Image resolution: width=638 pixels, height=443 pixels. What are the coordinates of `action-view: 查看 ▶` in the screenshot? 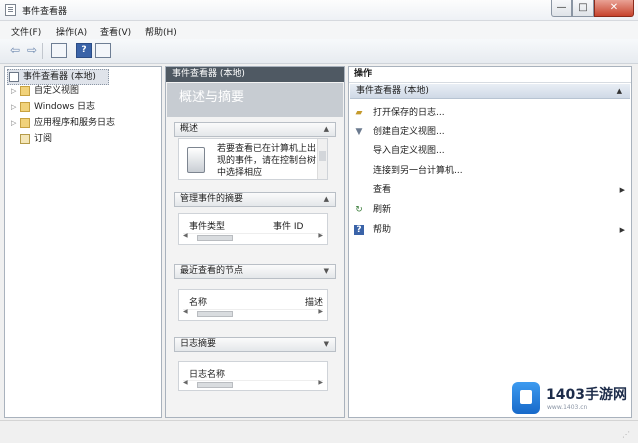 It's located at (490, 190).